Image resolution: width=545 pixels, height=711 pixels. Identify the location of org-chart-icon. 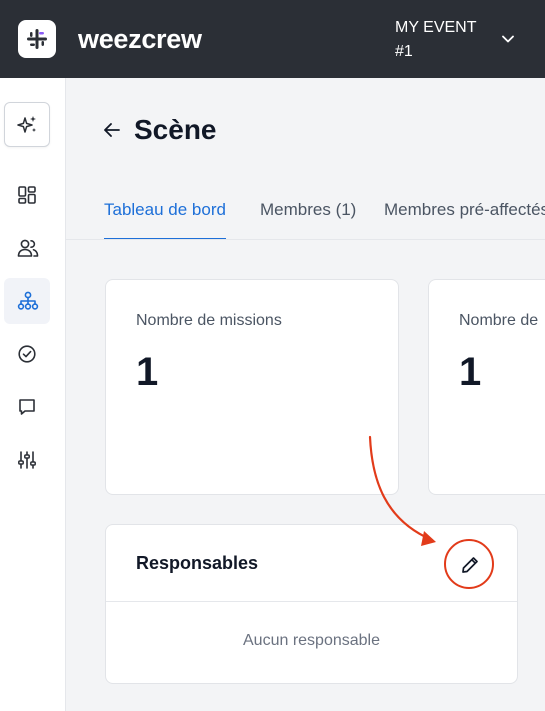
(28, 300).